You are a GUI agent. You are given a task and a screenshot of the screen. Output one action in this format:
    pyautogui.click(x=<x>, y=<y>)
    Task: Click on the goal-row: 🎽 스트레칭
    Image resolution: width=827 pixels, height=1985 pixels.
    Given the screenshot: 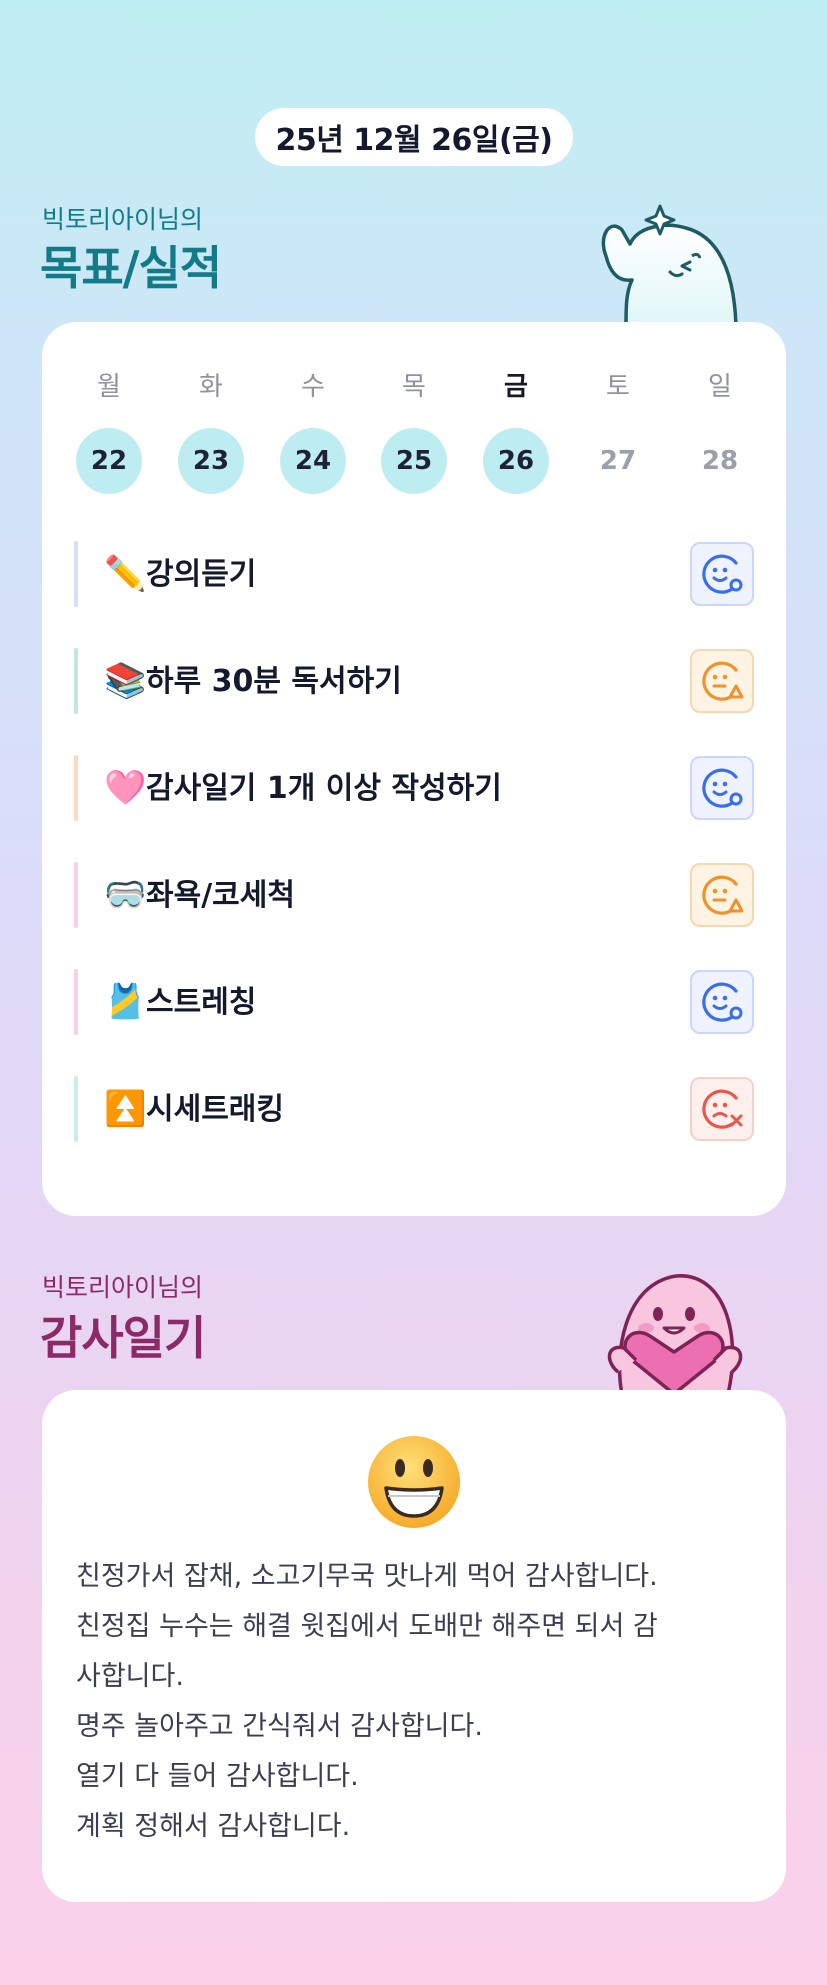 What is the action you would take?
    pyautogui.click(x=414, y=1002)
    